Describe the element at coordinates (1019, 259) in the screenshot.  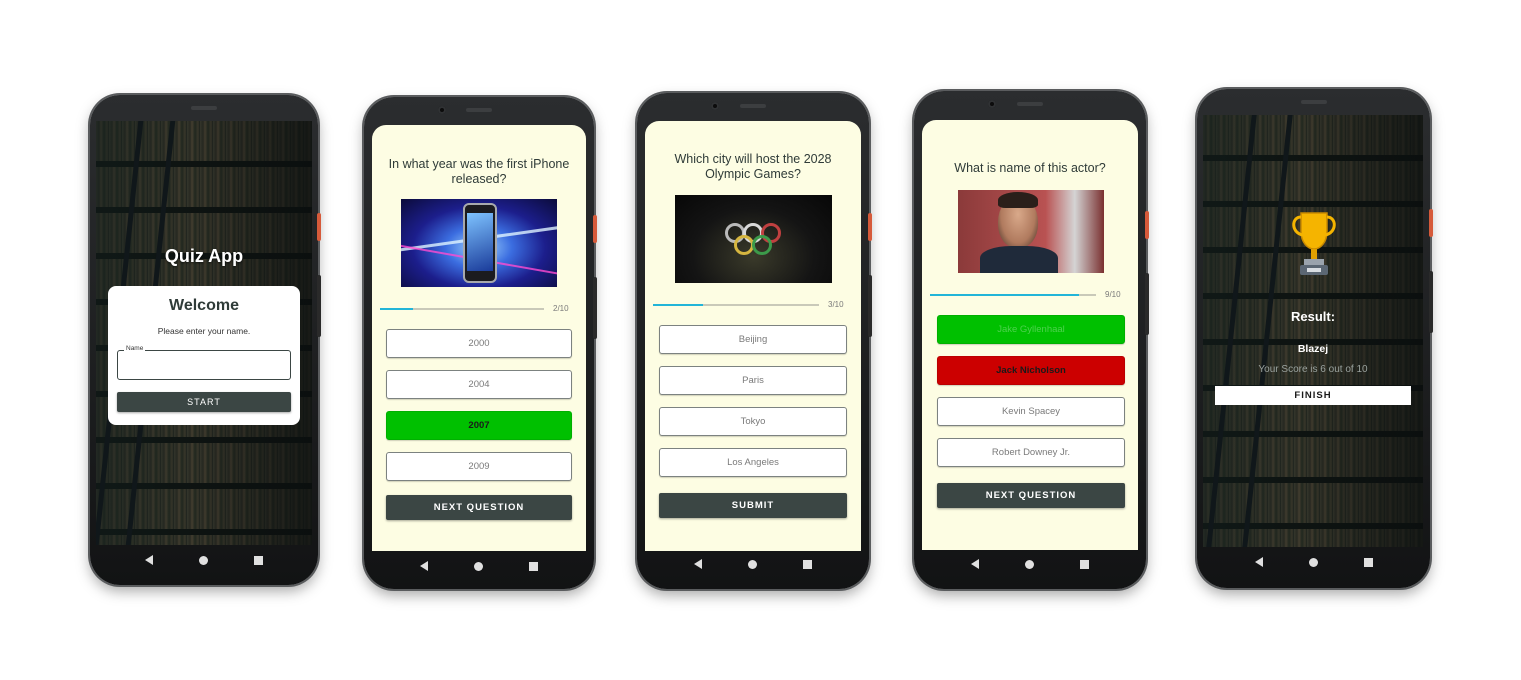
I see `actor-suit` at that location.